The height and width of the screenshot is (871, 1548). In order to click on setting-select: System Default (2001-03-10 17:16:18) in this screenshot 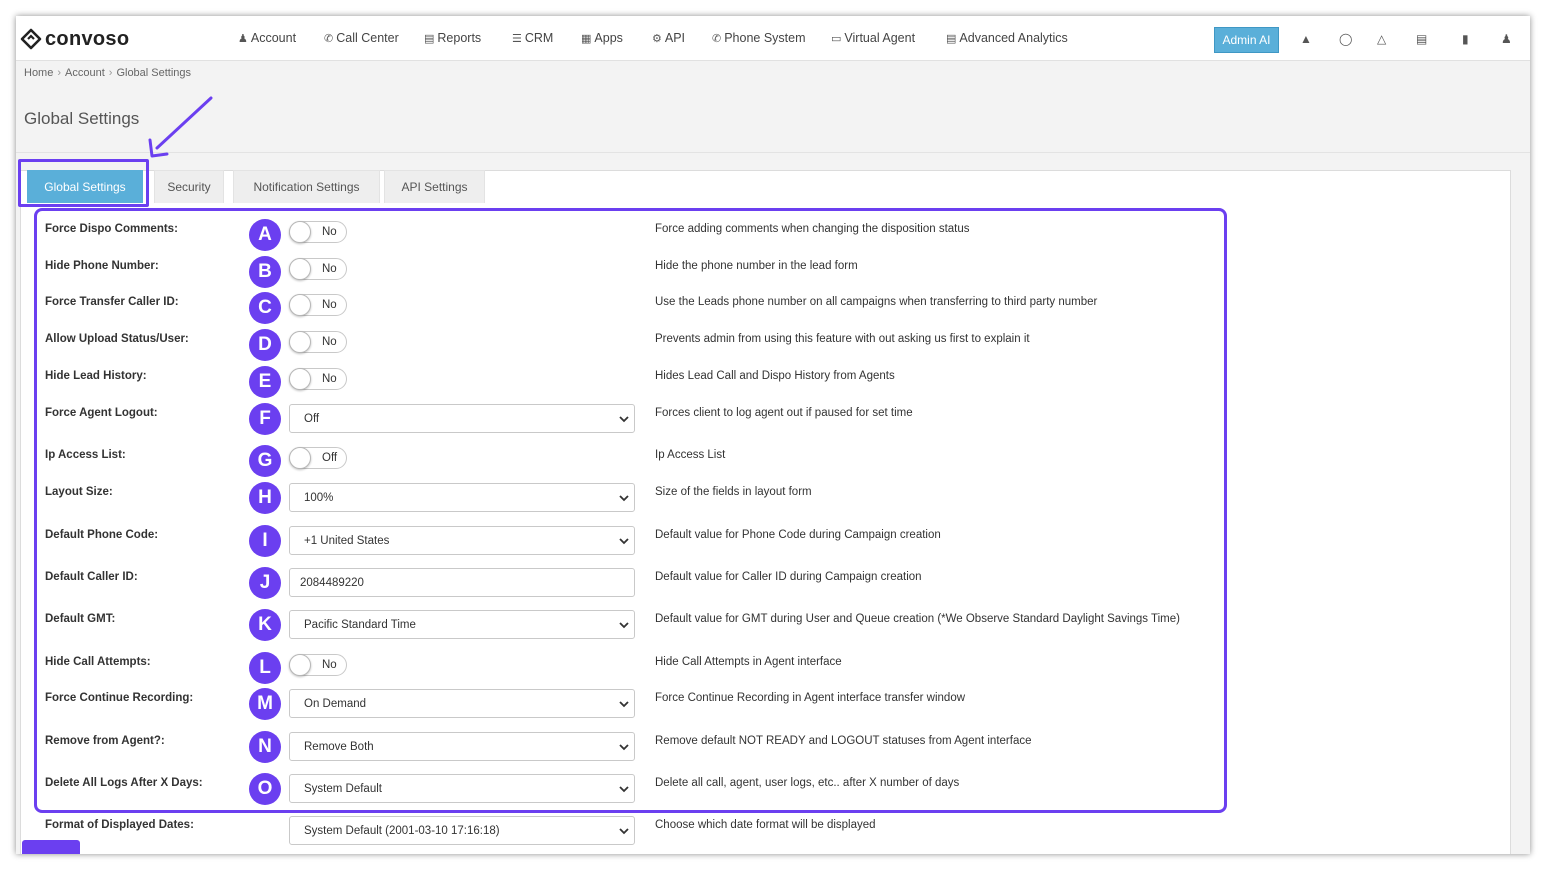, I will do `click(462, 830)`.